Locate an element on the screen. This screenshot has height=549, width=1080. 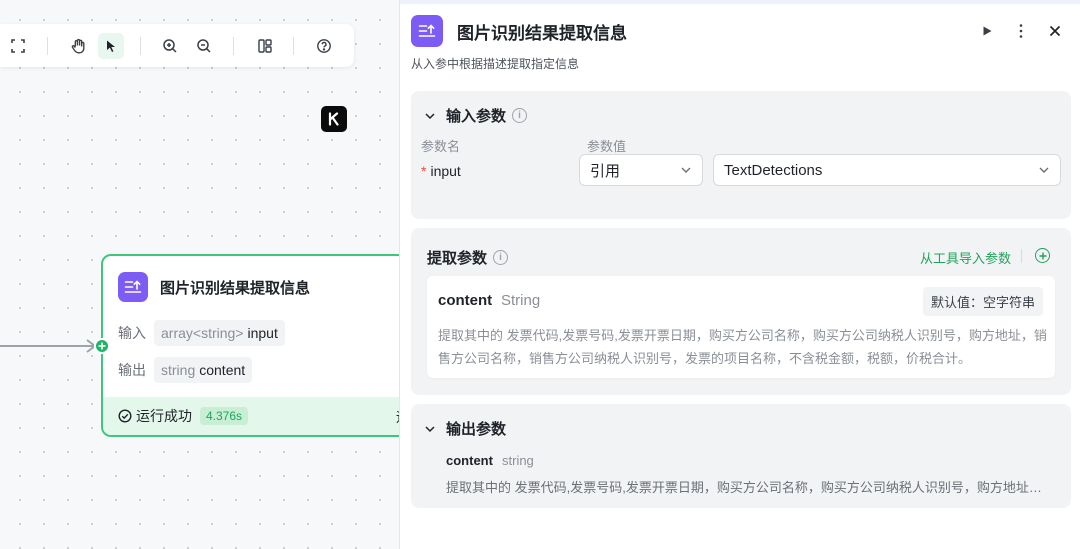
k-logo-badge: K is located at coordinates (334, 119).